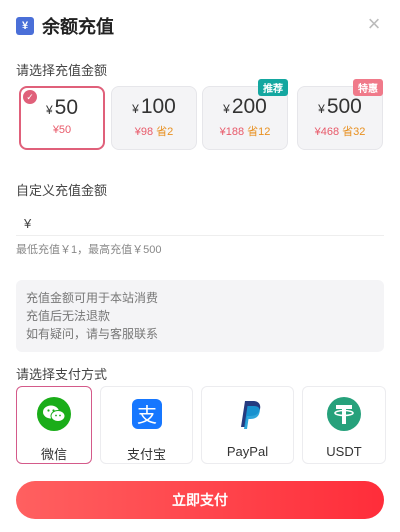 The height and width of the screenshot is (532, 400). Describe the element at coordinates (144, 132) in the screenshot. I see `amount-price: ¥98` at that location.